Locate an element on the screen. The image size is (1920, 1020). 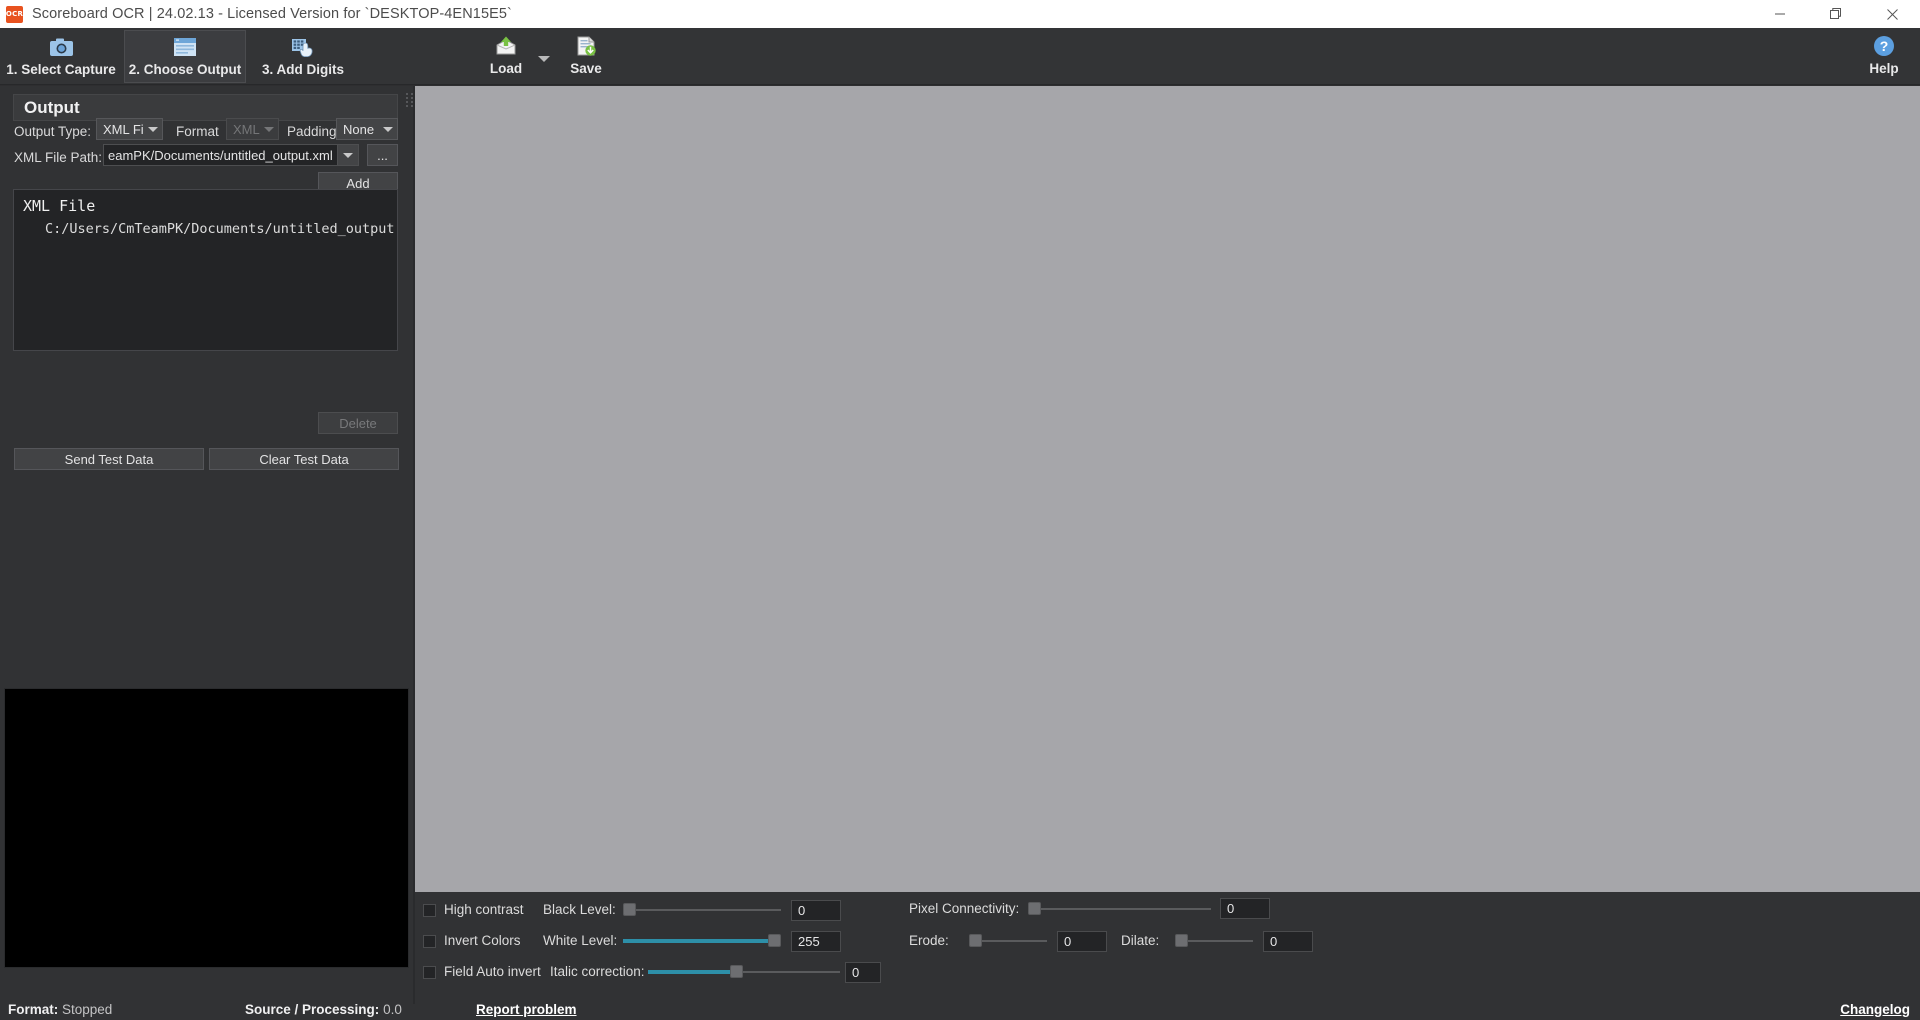
panel-title-text: Output is located at coordinates (52, 107).